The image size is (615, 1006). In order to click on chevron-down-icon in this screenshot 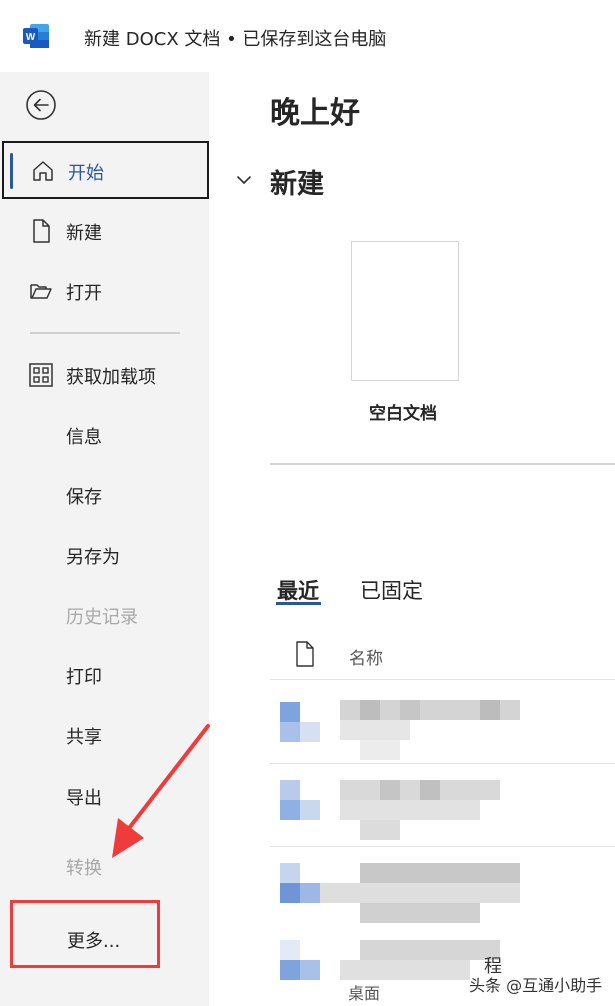, I will do `click(244, 180)`.